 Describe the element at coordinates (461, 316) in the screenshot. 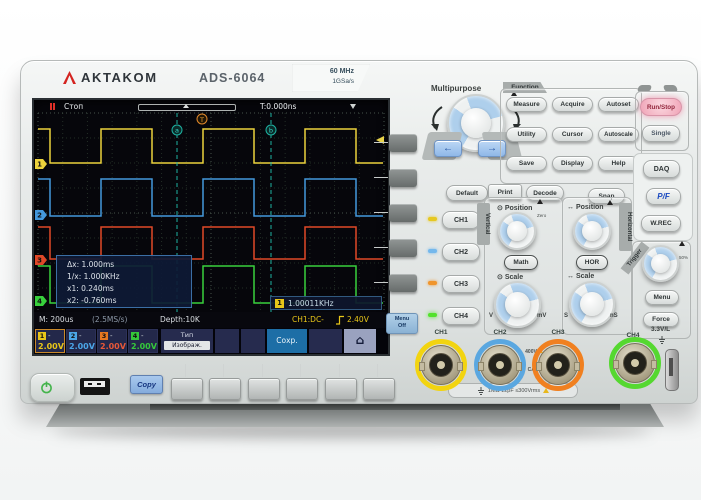

I see `ch4-button: CH4` at that location.